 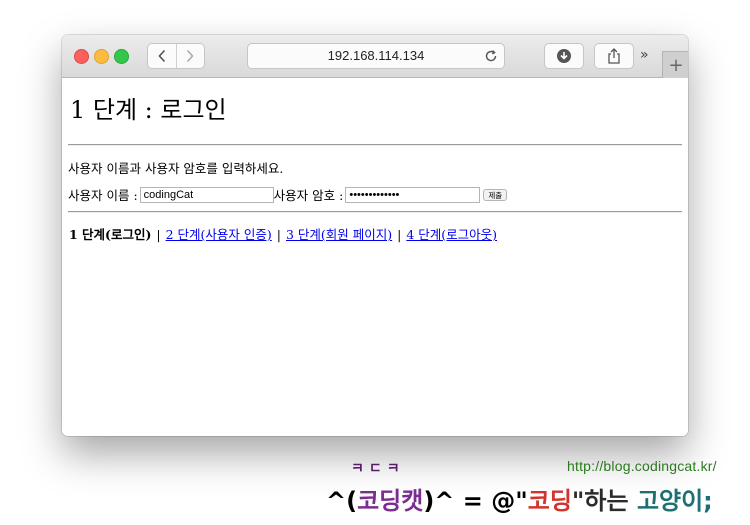 I want to click on new-tab-button: +, so click(x=675, y=64).